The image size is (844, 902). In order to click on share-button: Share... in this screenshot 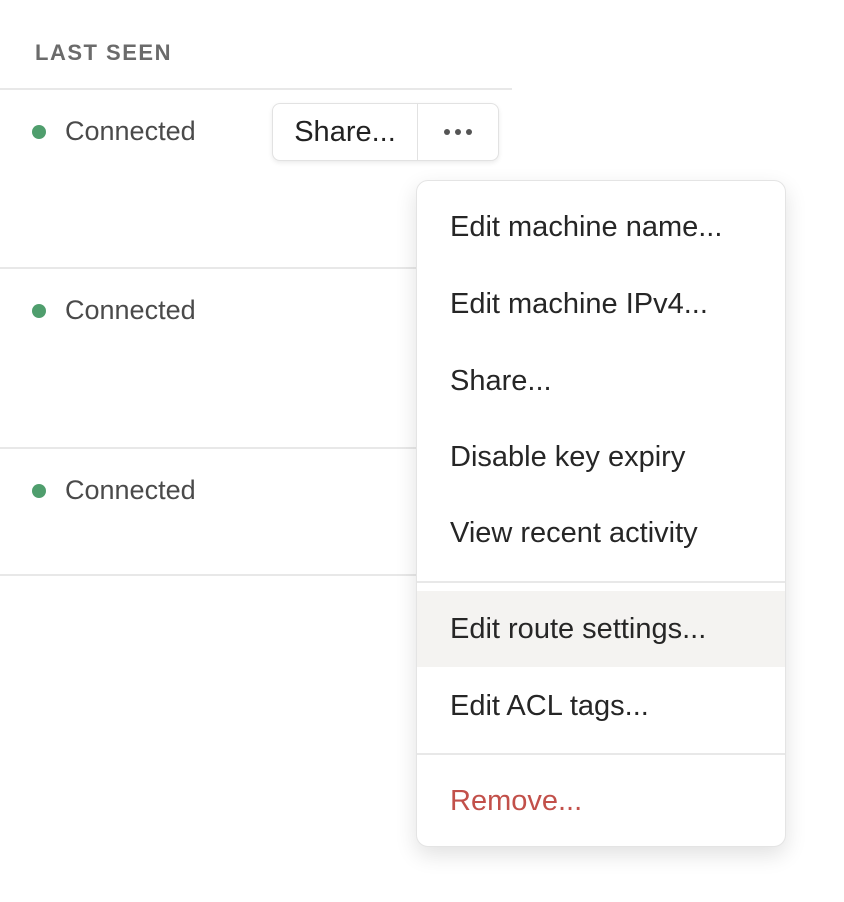, I will do `click(345, 132)`.